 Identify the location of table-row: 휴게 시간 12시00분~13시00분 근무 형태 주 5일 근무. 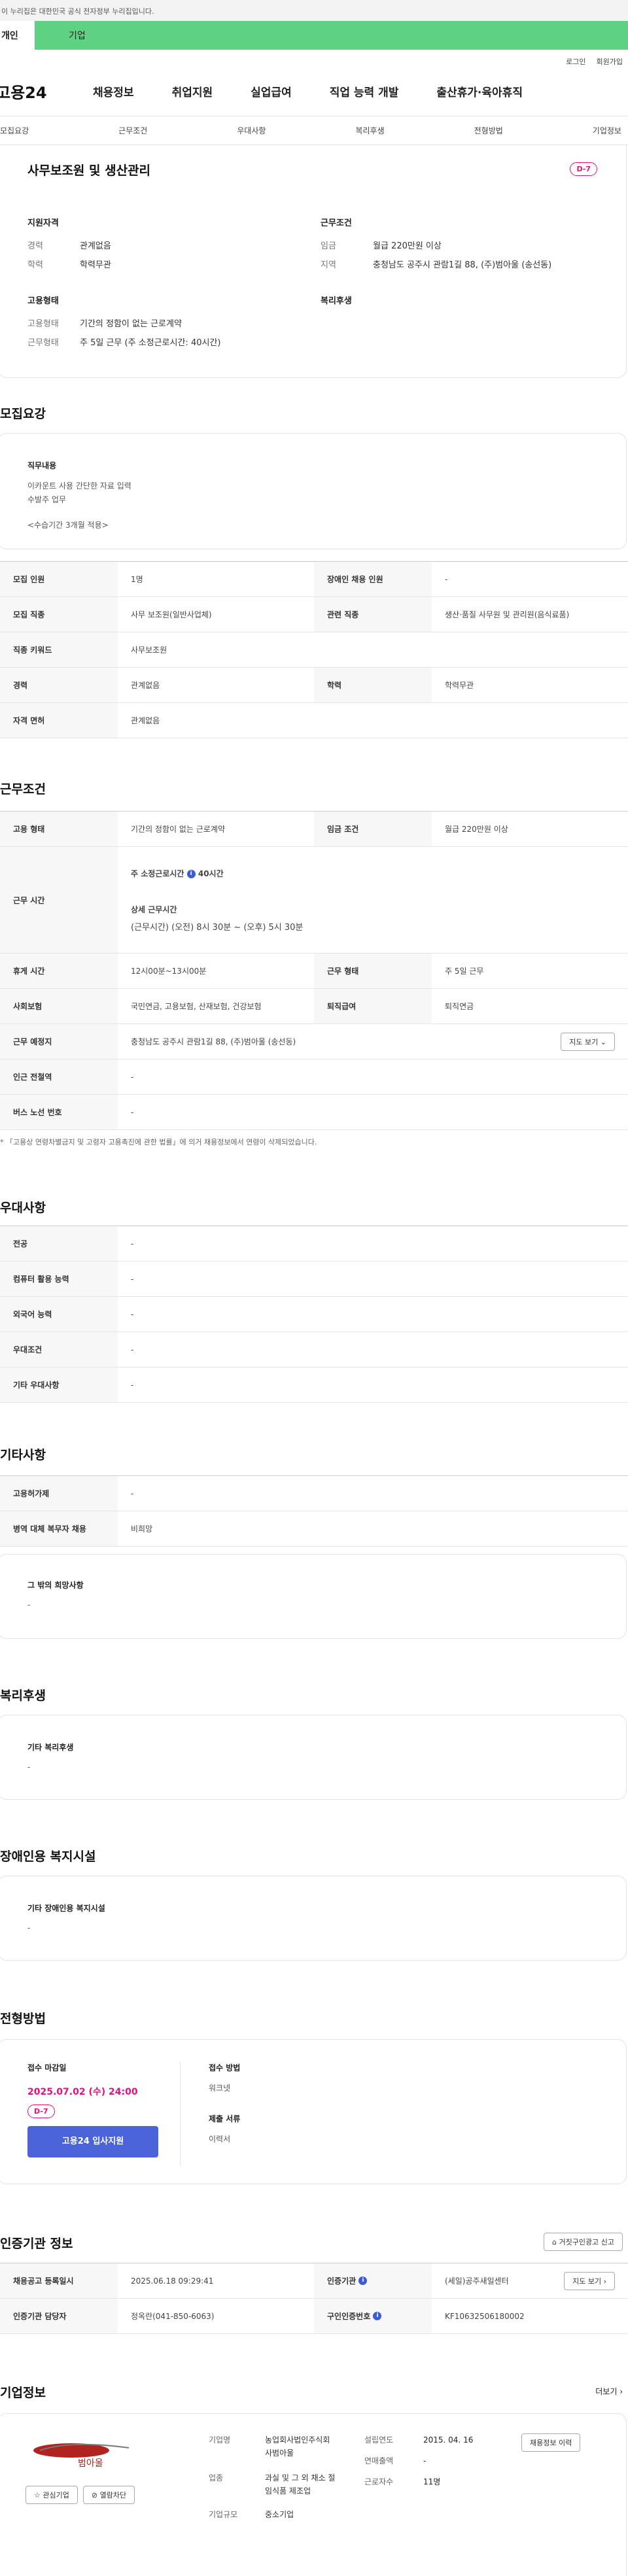
(314, 971).